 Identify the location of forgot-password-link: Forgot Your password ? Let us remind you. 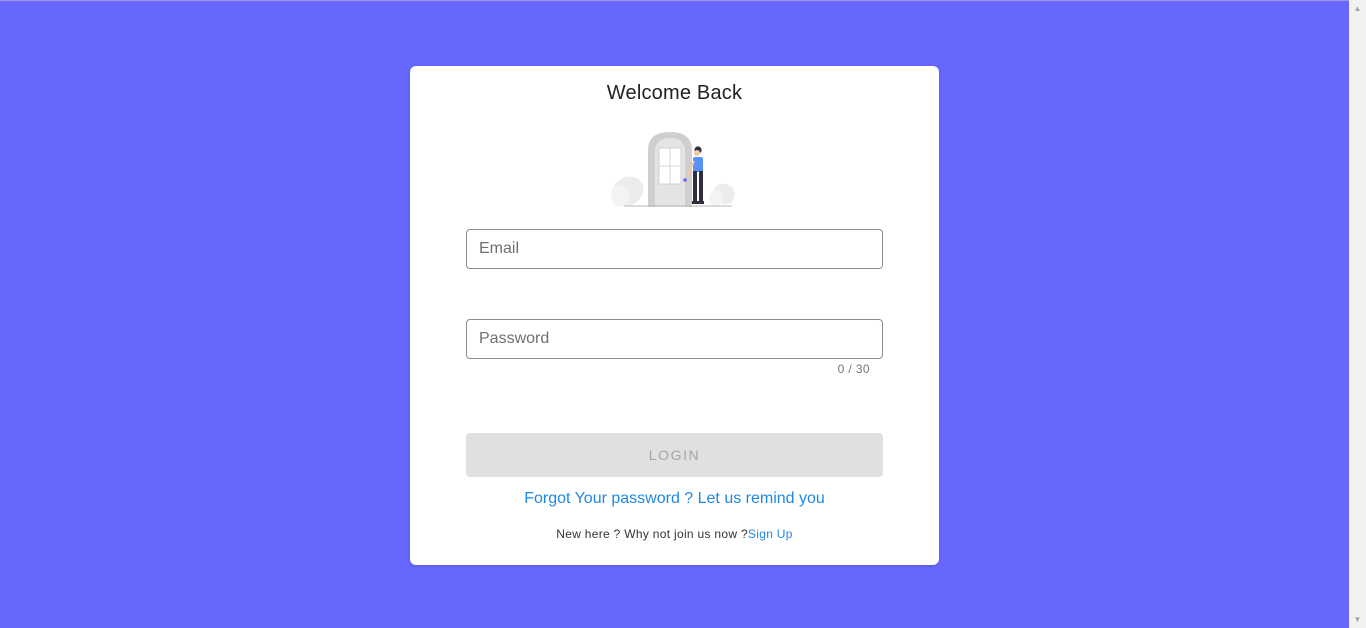
(674, 499).